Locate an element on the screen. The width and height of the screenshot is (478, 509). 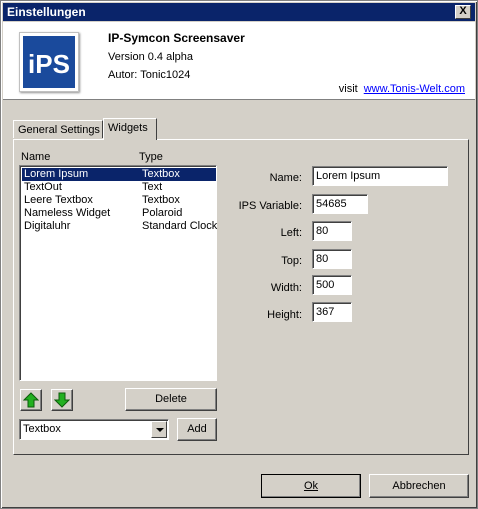
ips-variable-field-value: 54685 is located at coordinates (331, 204).